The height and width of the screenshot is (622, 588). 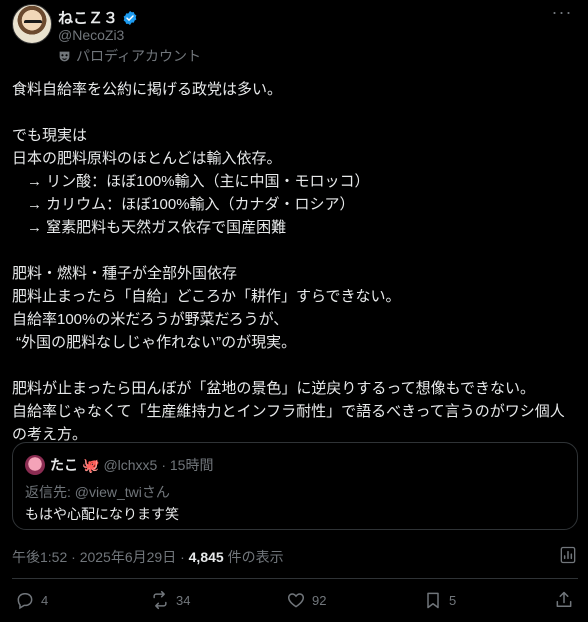 I want to click on quote-reply-to: 返信先: @view_twiさん, so click(x=97, y=492).